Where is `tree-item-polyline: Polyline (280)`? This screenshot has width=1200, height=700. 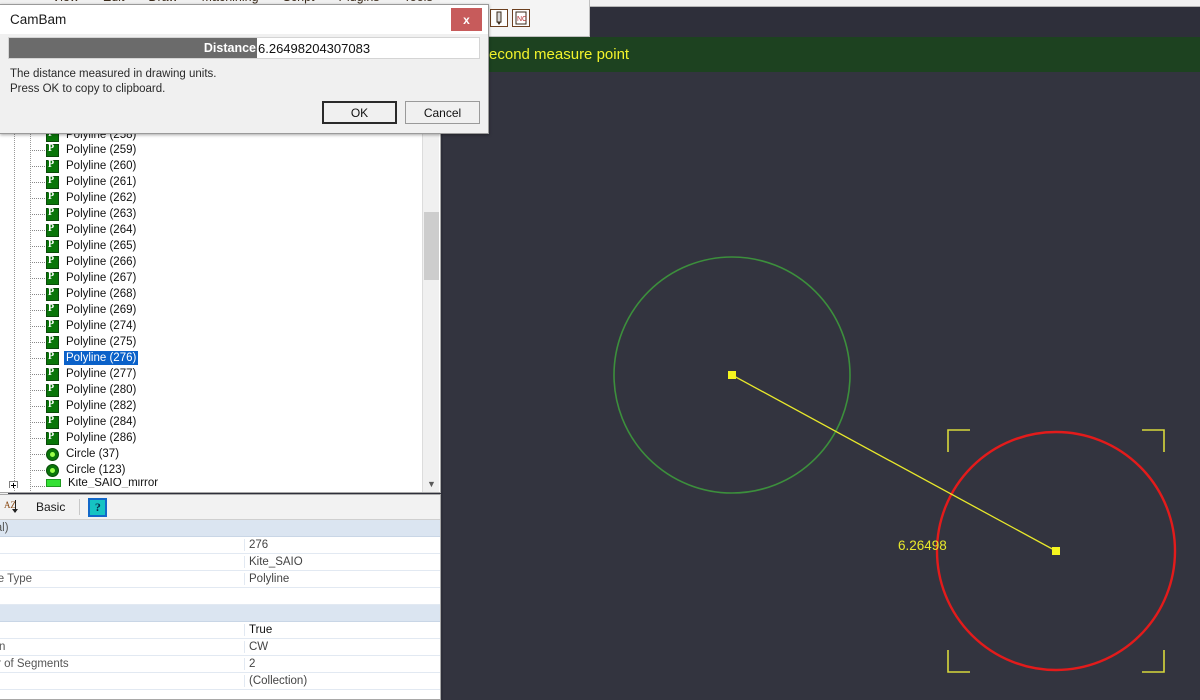 tree-item-polyline: Polyline (280) is located at coordinates (208, 390).